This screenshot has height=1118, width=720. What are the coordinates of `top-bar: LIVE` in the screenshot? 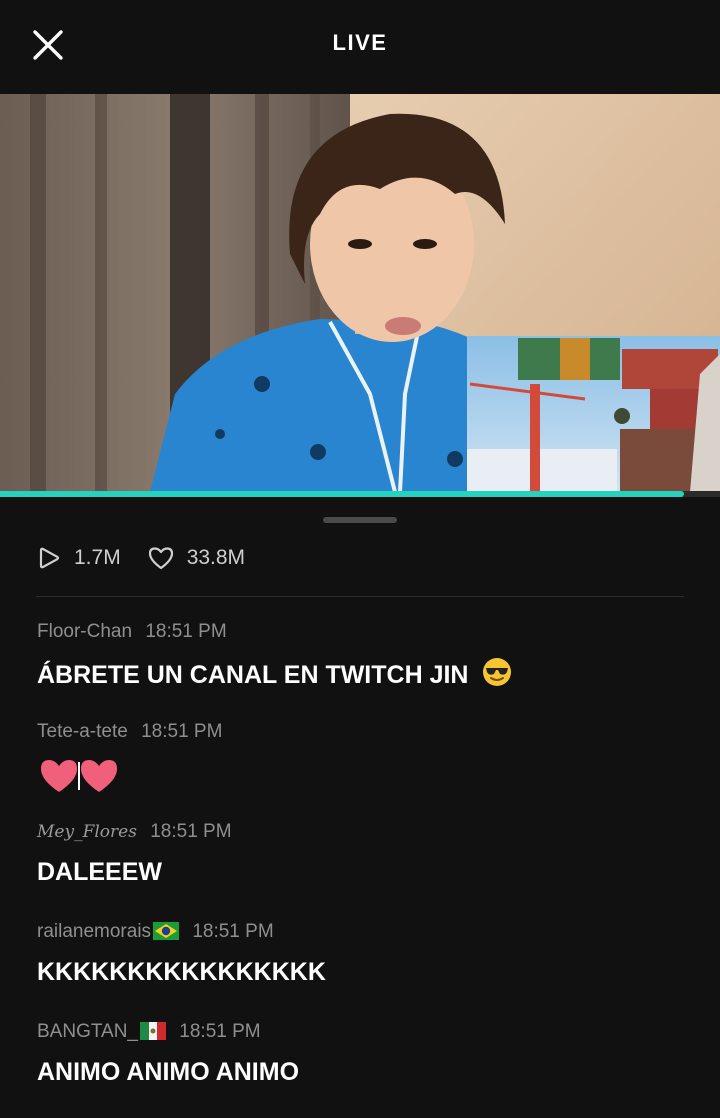 It's located at (360, 47).